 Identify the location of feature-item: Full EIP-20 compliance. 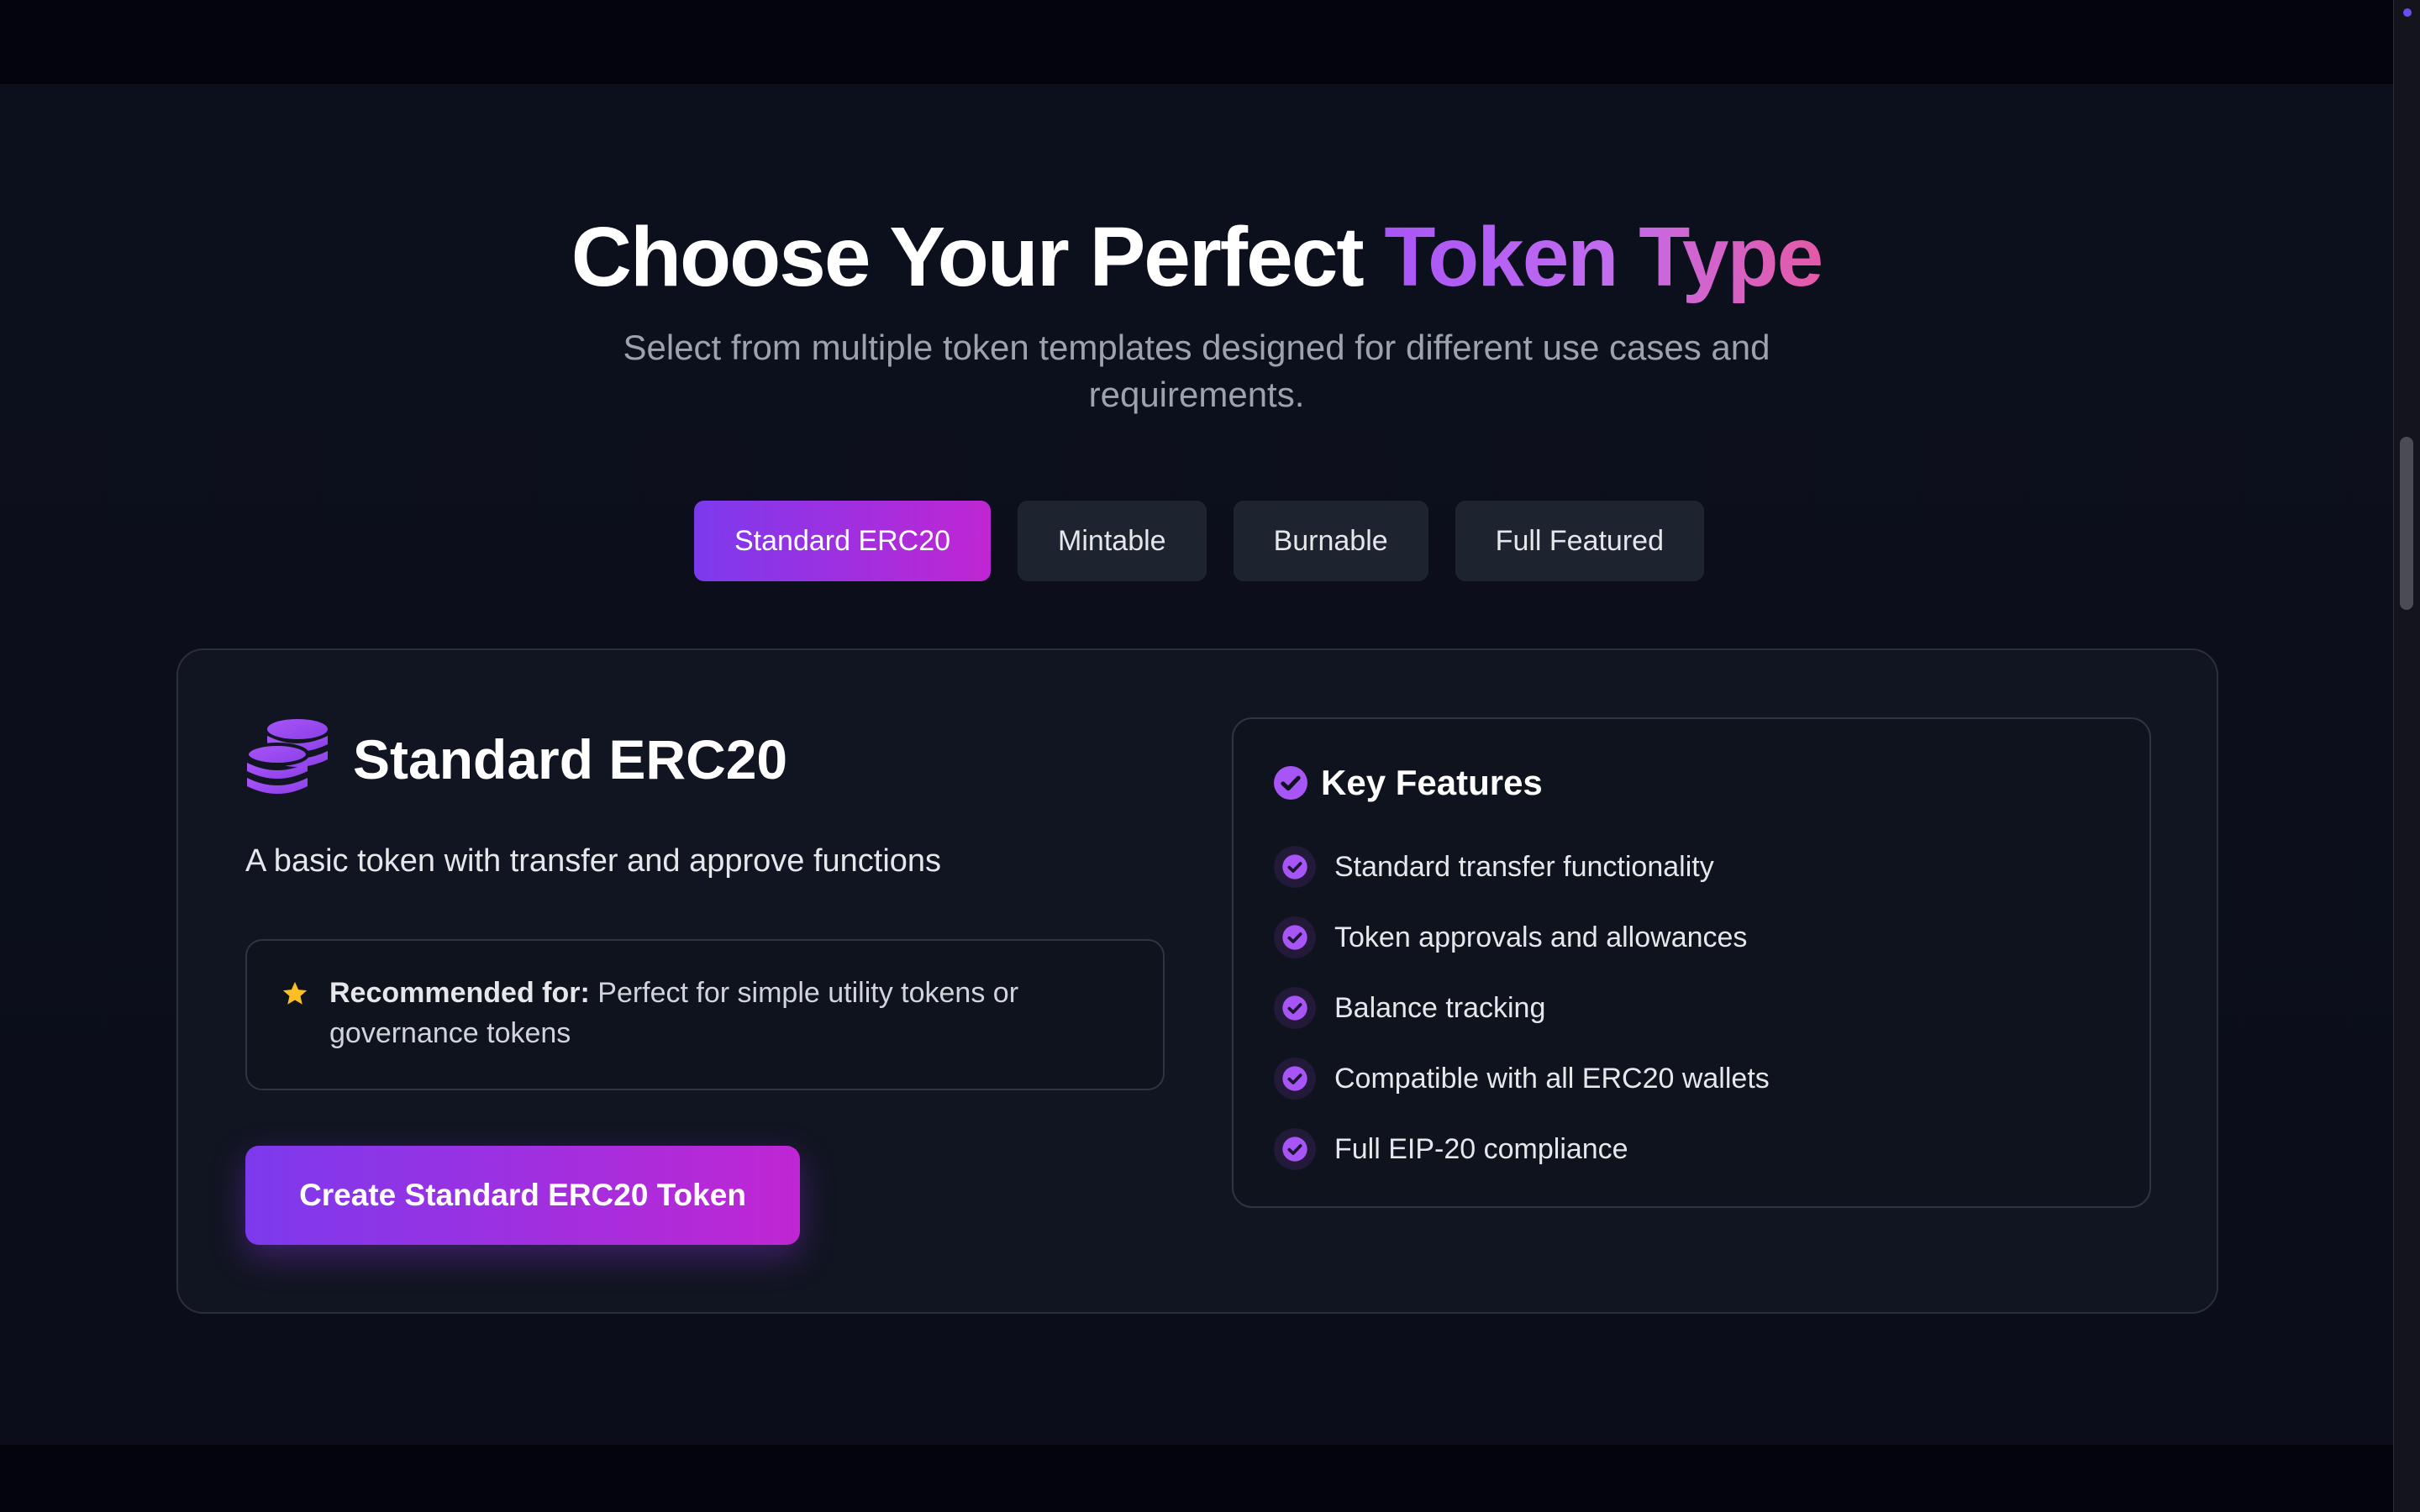
(1451, 1149).